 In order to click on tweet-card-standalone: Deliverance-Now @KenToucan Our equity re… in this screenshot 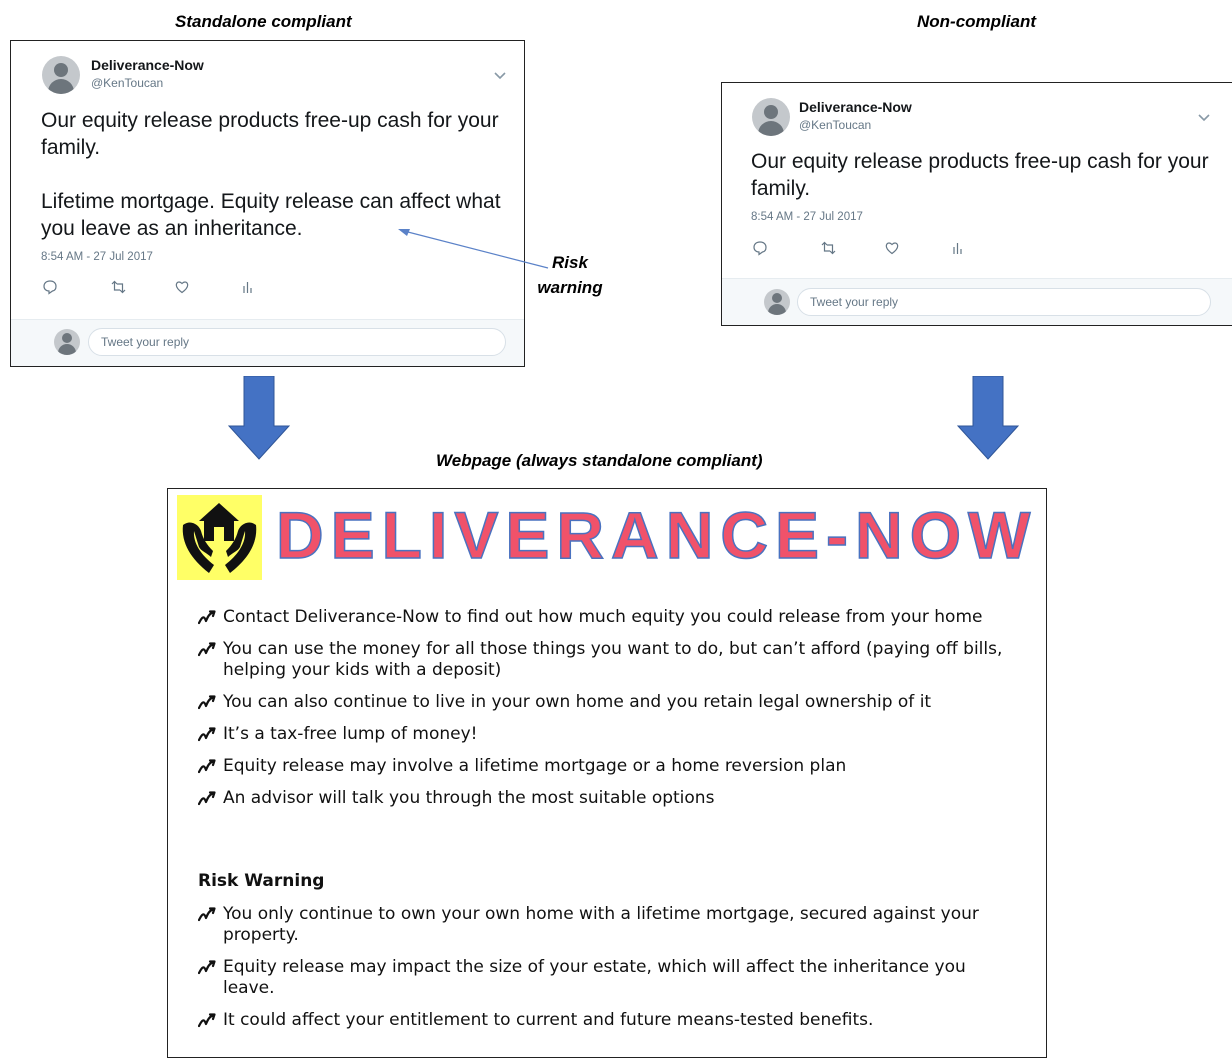, I will do `click(267, 203)`.